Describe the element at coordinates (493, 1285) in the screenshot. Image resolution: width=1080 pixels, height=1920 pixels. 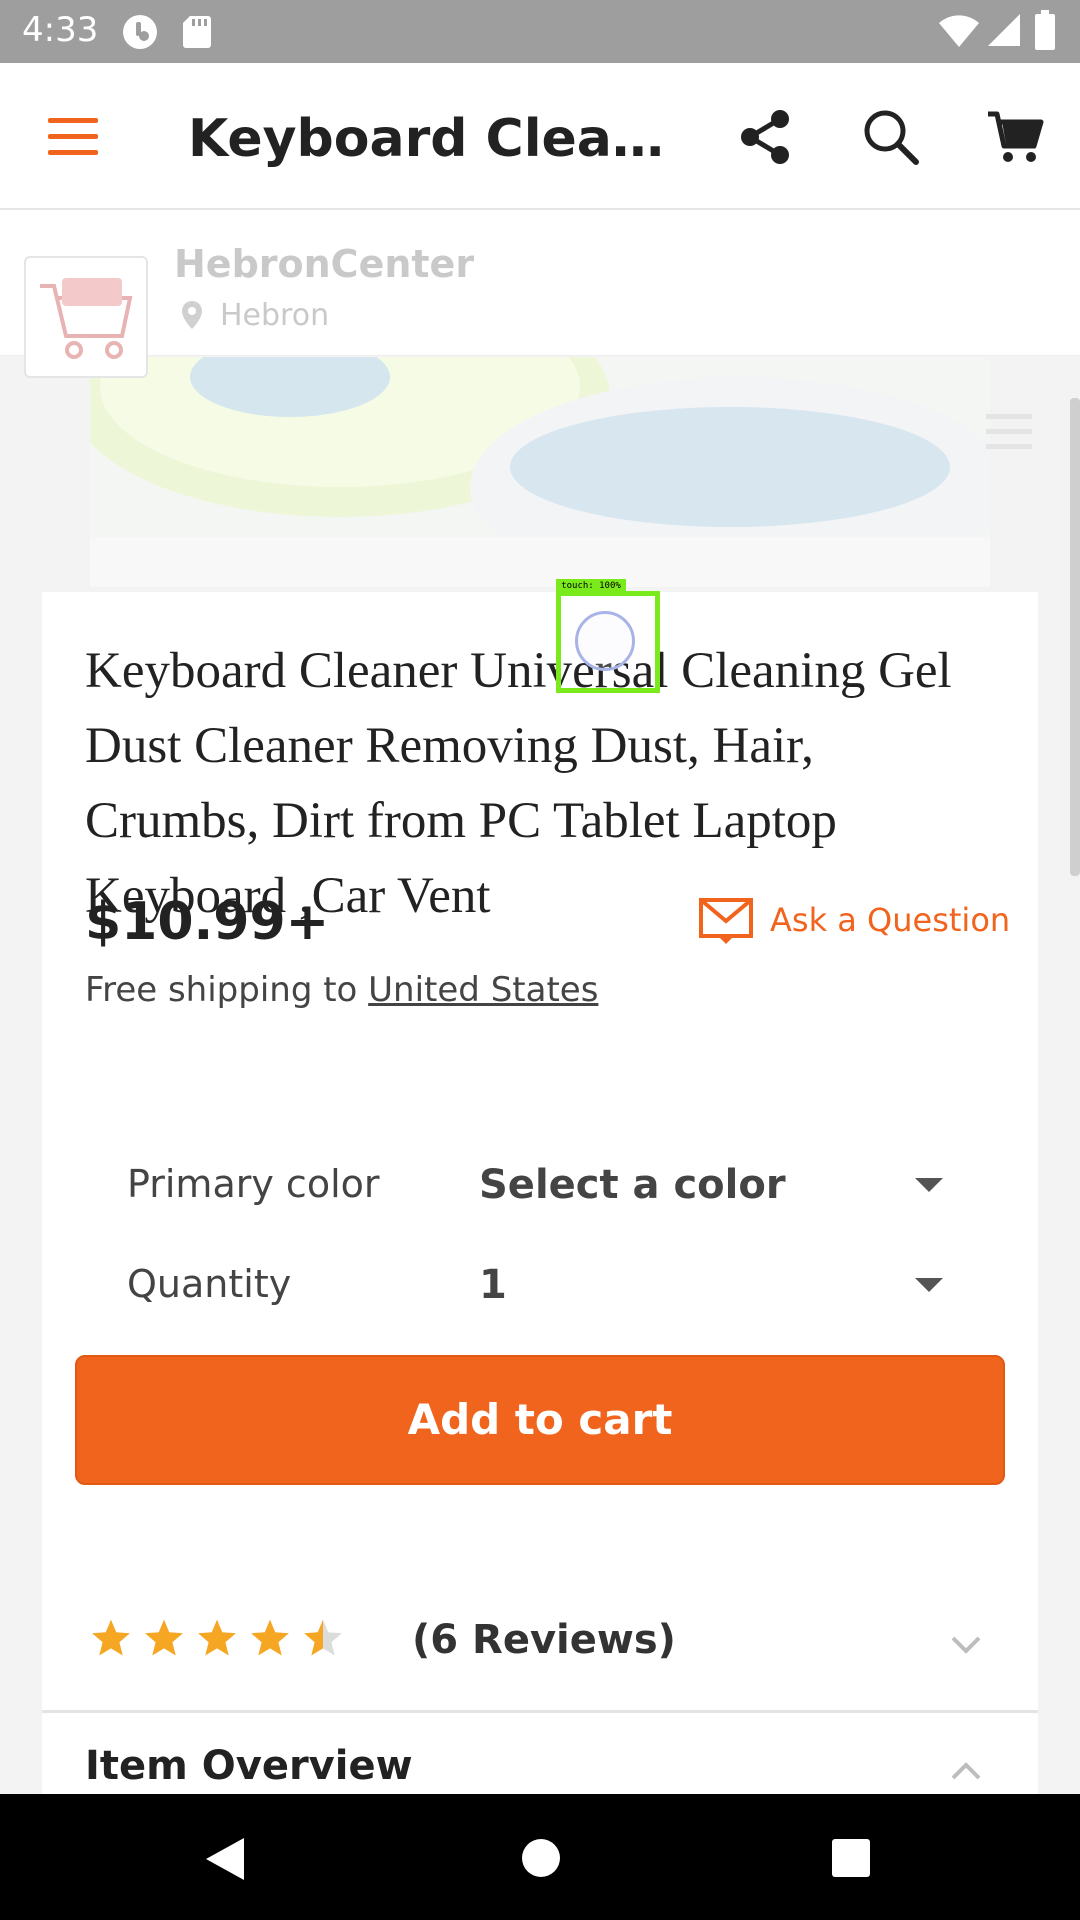
I see `quantity-value: 1` at that location.